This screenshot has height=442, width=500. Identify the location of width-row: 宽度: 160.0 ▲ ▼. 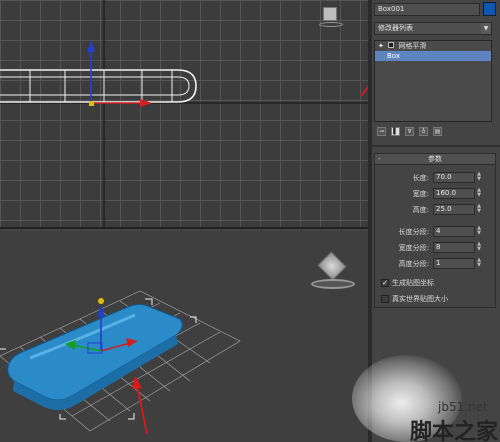
(435, 194).